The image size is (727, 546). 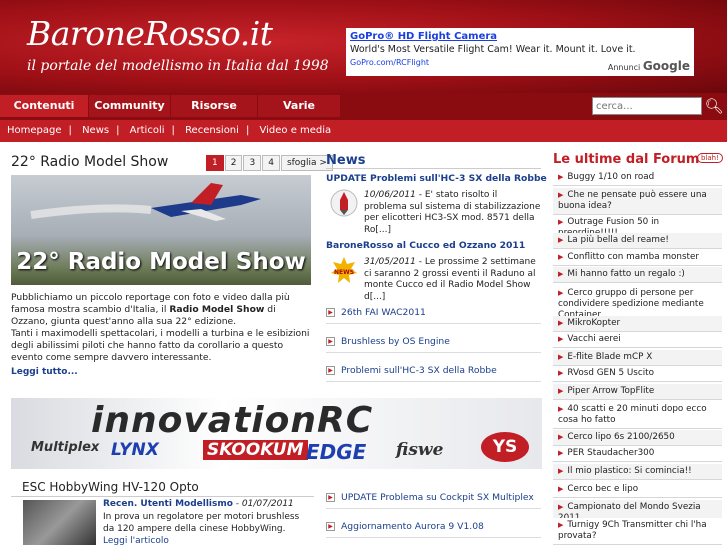 I want to click on search-input, so click(x=647, y=106).